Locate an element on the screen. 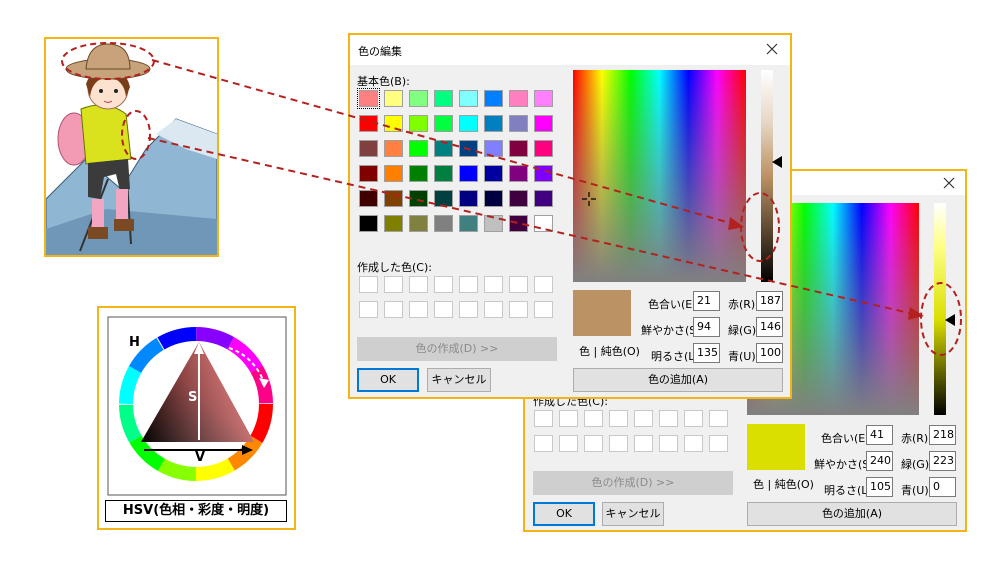  color-spectrum is located at coordinates (659, 176).